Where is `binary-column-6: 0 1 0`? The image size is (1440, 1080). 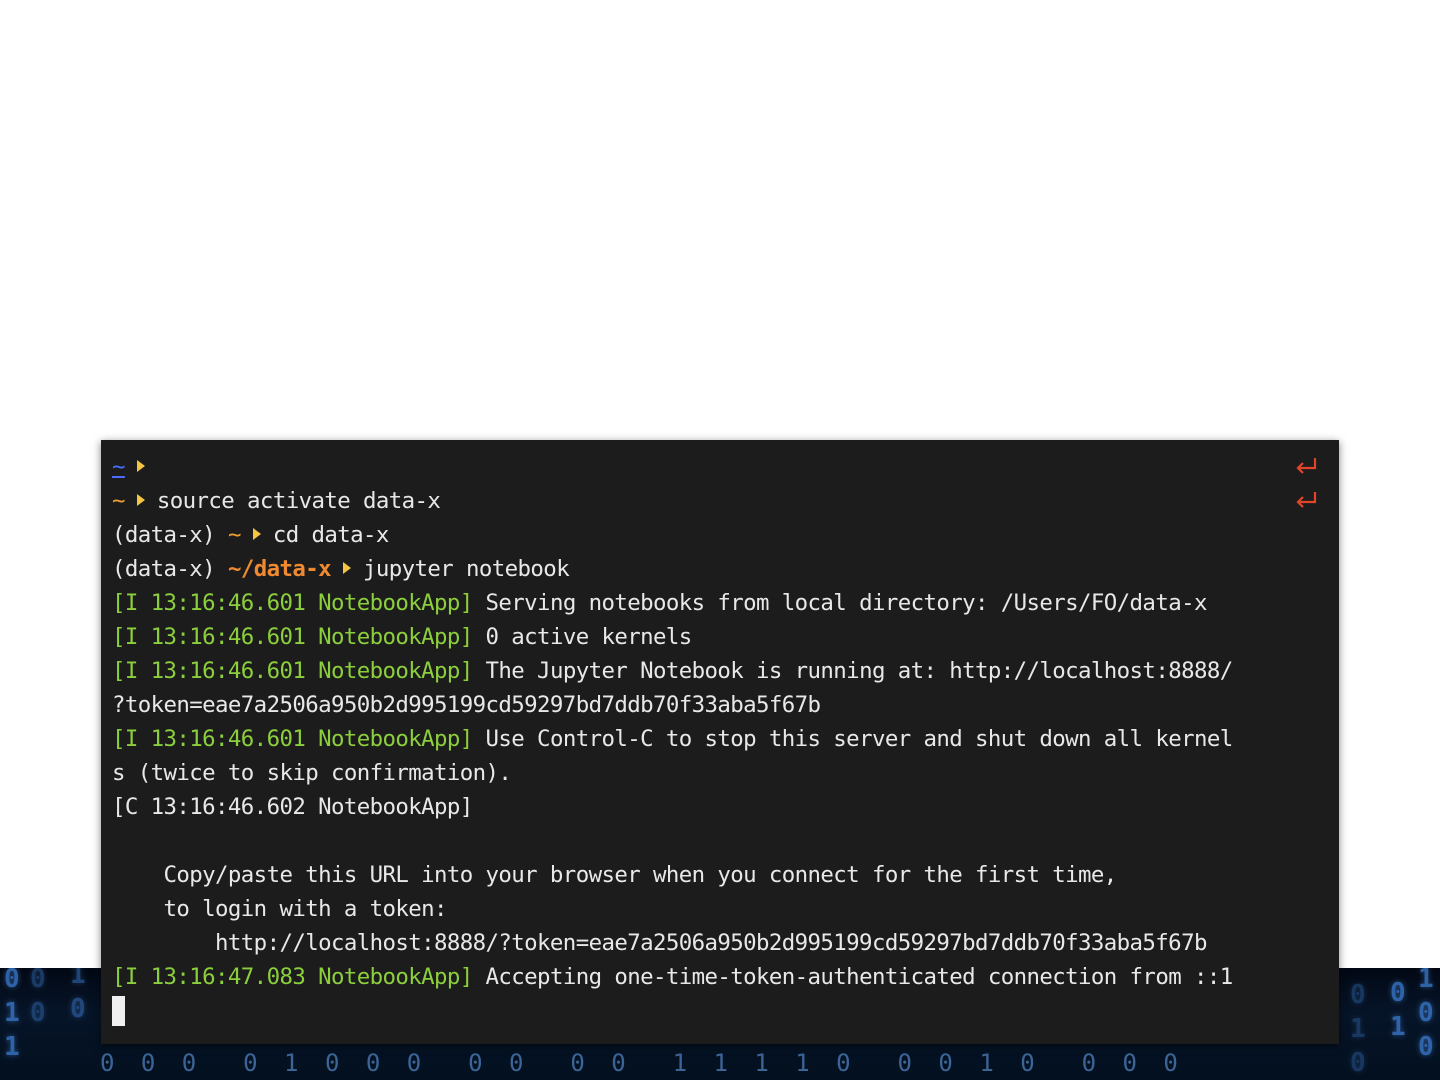
binary-column-6: 0 1 0 is located at coordinates (1358, 1029).